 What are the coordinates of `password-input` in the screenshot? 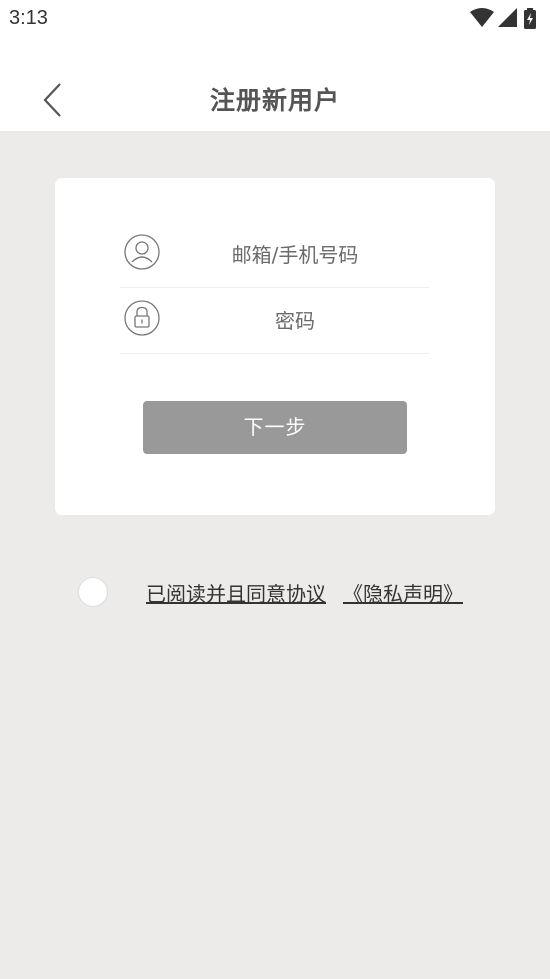 It's located at (295, 321).